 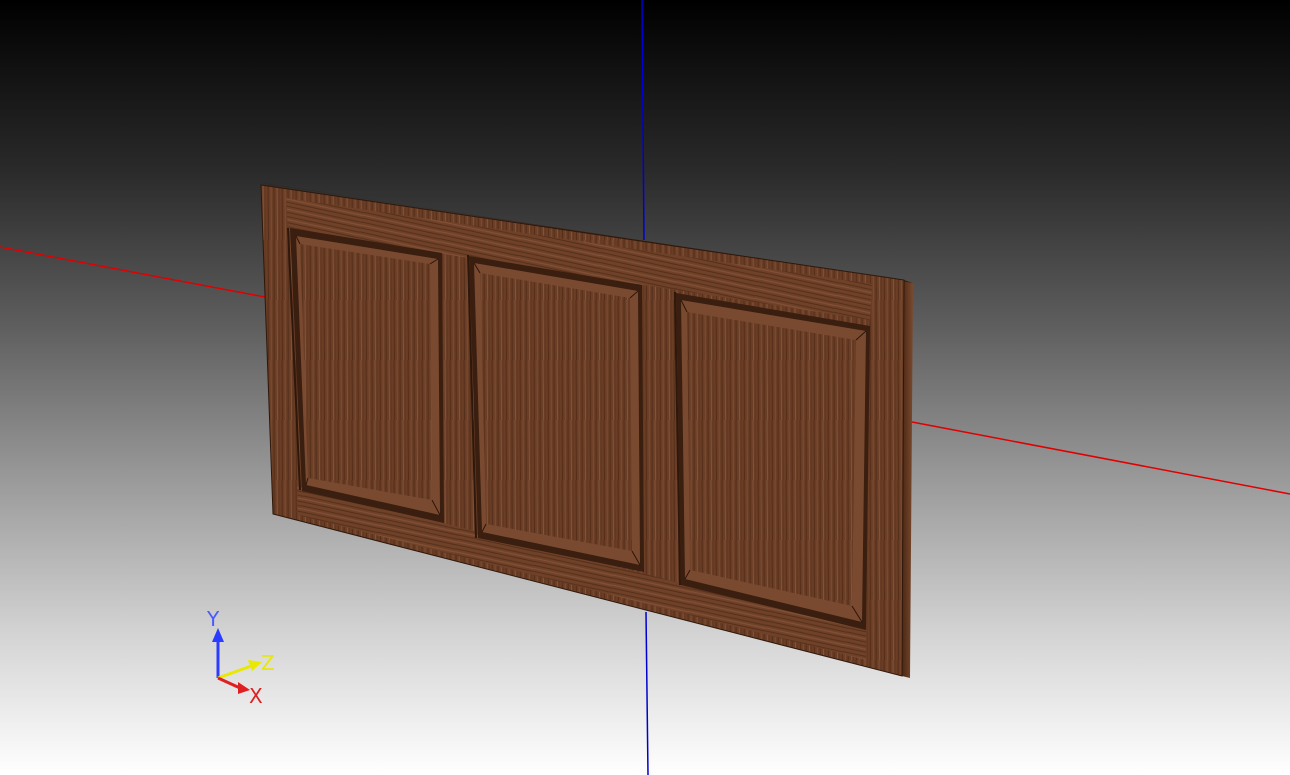 I want to click on triad-z-arrow, so click(x=255, y=665).